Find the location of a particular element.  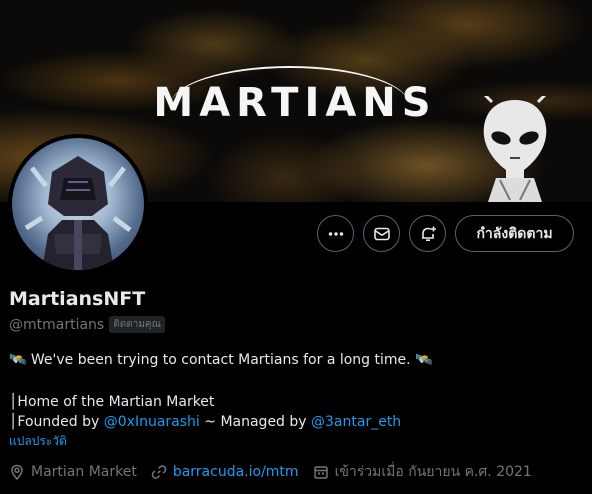

bio-line-2: │Home of the Martian Market is located at coordinates (112, 402).